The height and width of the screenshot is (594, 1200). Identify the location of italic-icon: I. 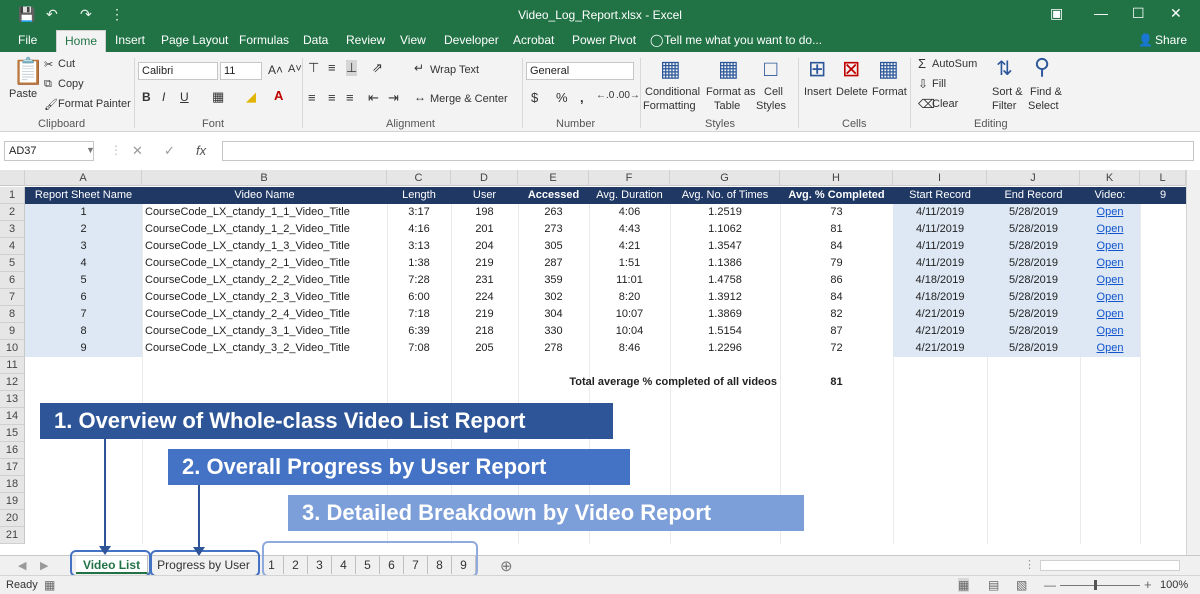
(163, 97).